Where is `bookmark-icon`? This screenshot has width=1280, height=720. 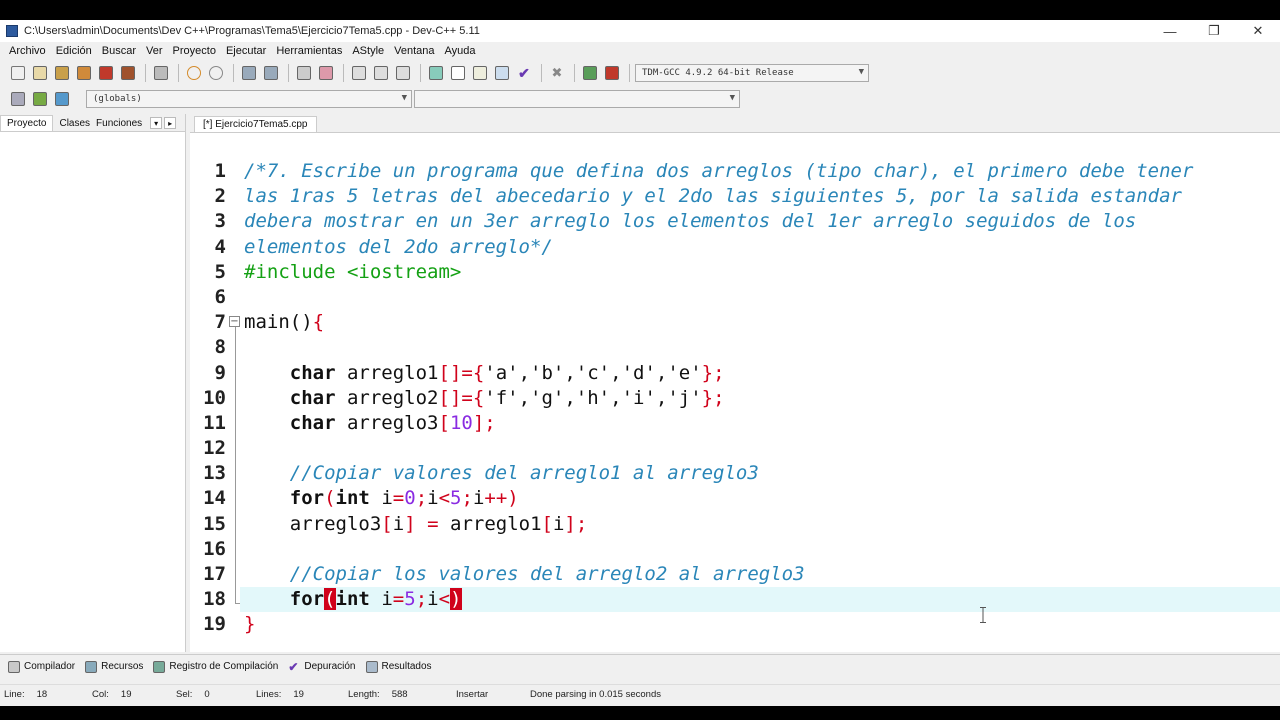
bookmark-icon is located at coordinates (326, 73).